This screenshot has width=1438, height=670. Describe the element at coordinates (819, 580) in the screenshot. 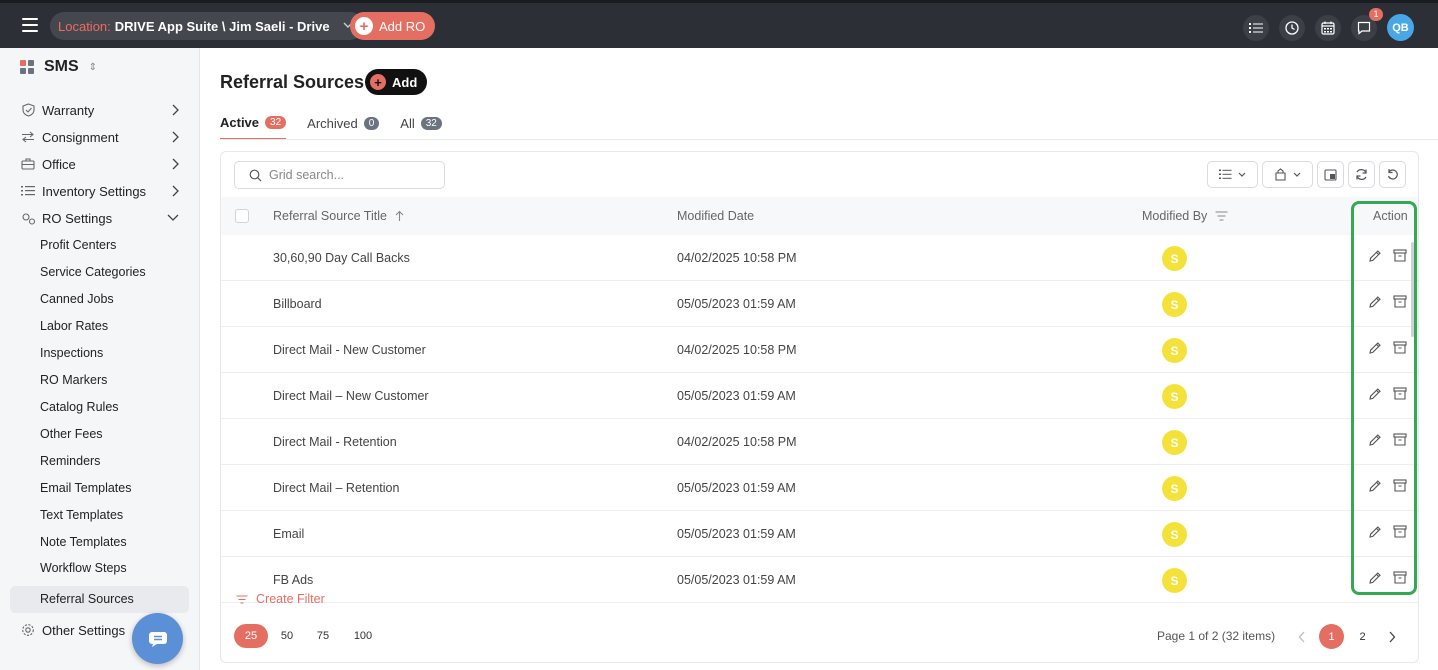

I see `table-row: FB Ads 05/05/2023 01:59 AM S` at that location.